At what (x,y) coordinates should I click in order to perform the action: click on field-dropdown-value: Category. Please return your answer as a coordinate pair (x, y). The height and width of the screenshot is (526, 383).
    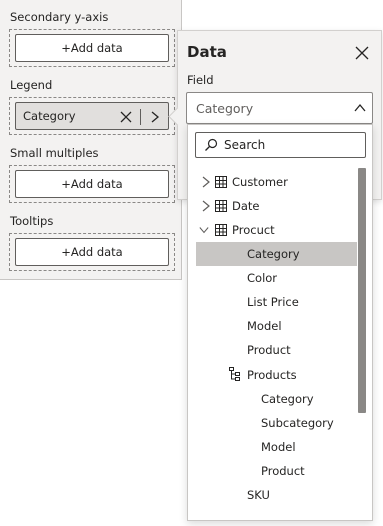
    Looking at the image, I should click on (225, 108).